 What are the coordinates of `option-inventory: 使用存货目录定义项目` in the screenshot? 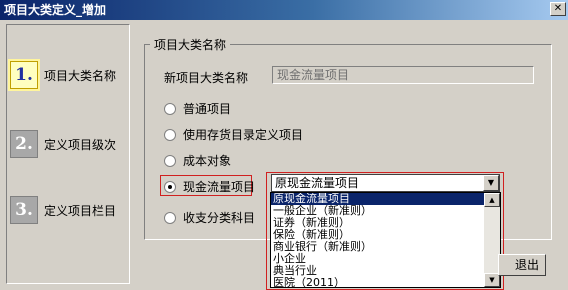 It's located at (233, 134).